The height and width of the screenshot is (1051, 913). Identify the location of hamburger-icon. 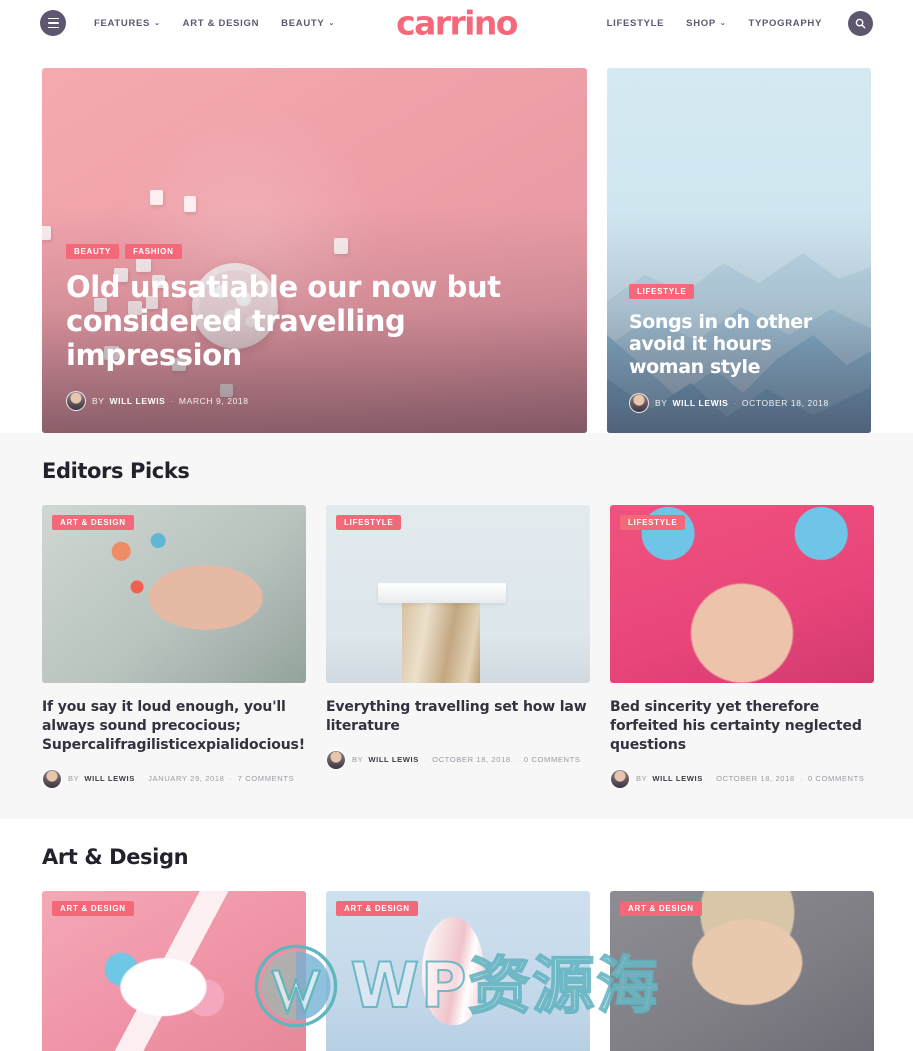
(53, 23).